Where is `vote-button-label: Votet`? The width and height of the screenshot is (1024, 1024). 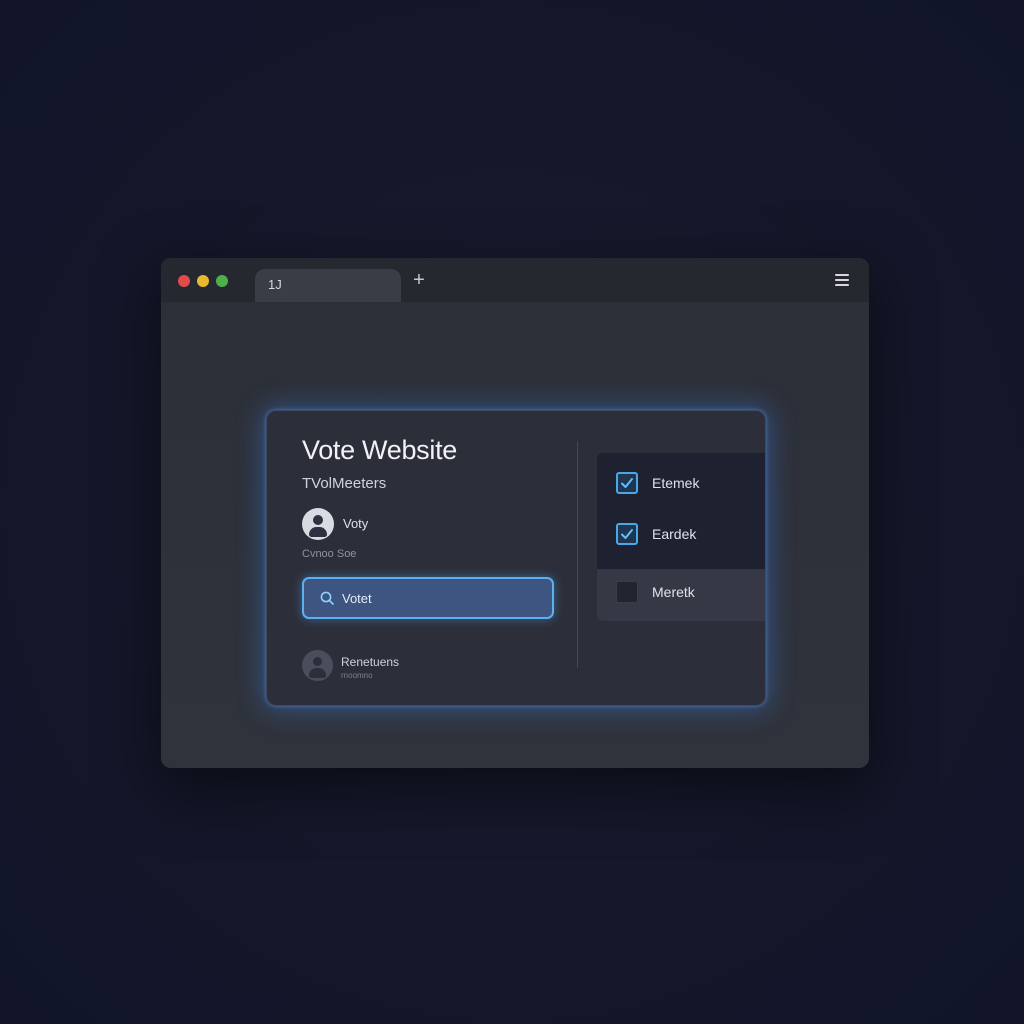
vote-button-label: Votet is located at coordinates (357, 598).